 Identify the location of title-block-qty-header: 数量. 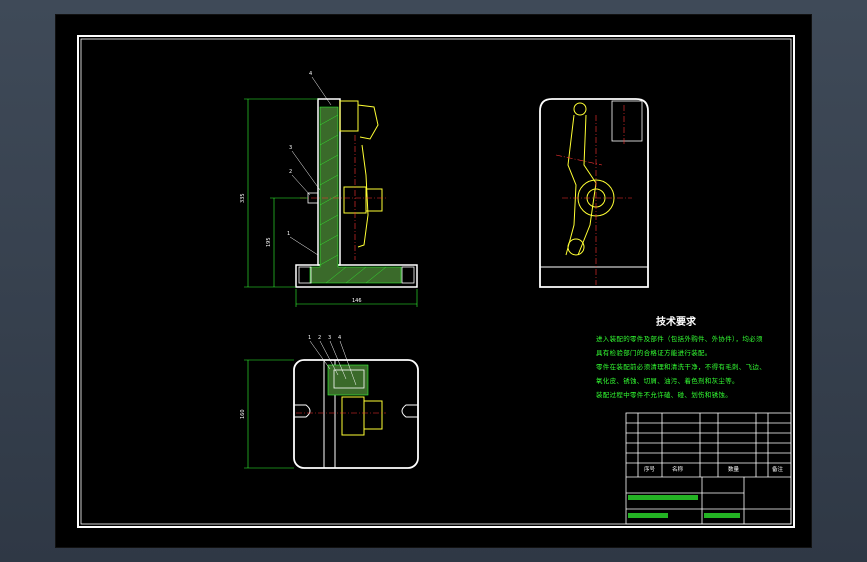
(734, 470).